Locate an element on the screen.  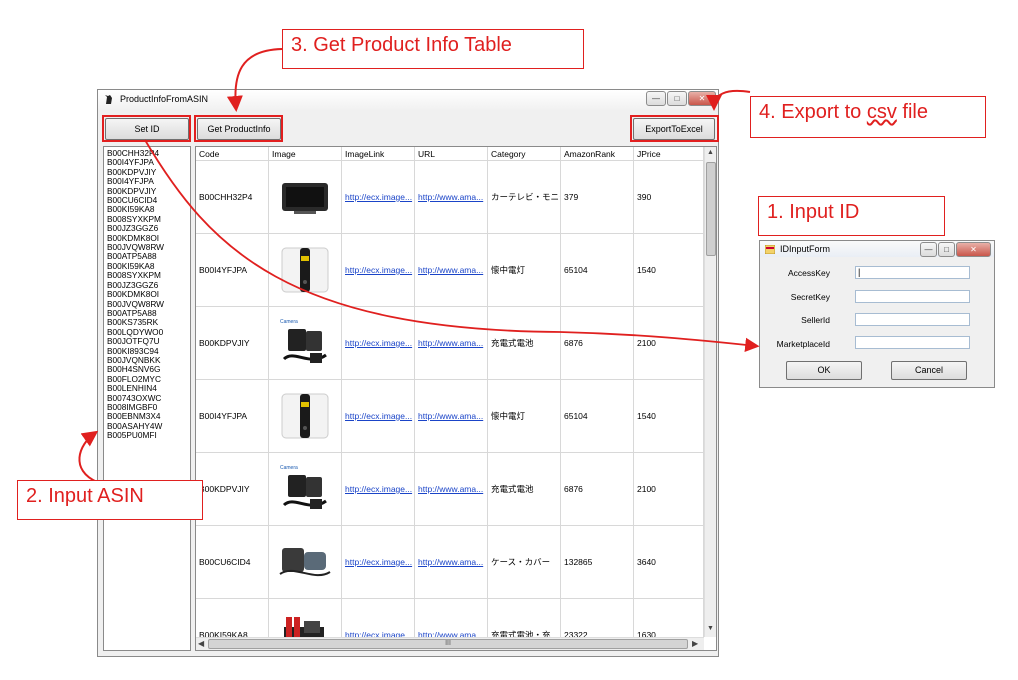
callout-input-id: 1. Input ID is located at coordinates (851, 216).